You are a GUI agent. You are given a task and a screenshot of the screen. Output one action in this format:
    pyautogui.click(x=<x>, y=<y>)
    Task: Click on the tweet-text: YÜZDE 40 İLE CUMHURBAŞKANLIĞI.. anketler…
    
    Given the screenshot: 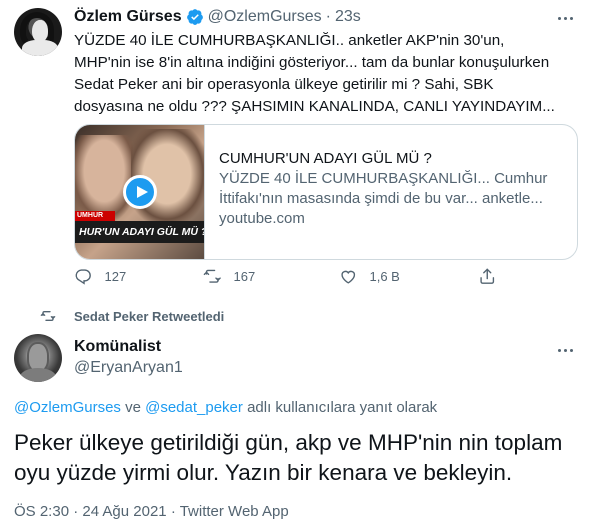 What is the action you would take?
    pyautogui.click(x=314, y=73)
    